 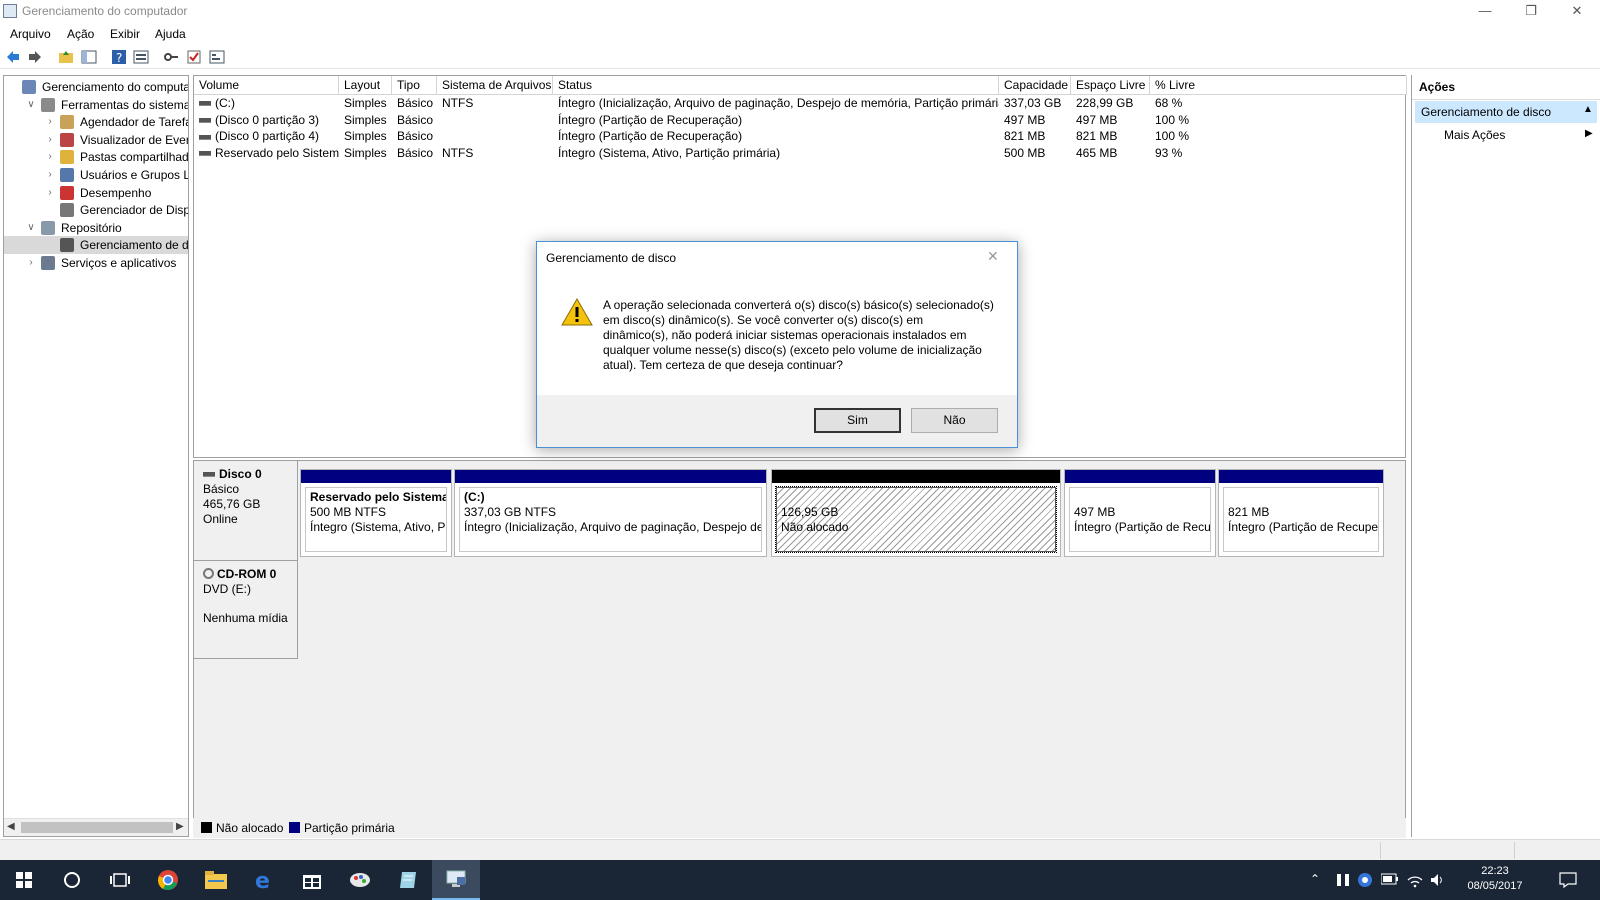 I want to click on partition-title: Reservado pelo Sistema, so click(x=378, y=497).